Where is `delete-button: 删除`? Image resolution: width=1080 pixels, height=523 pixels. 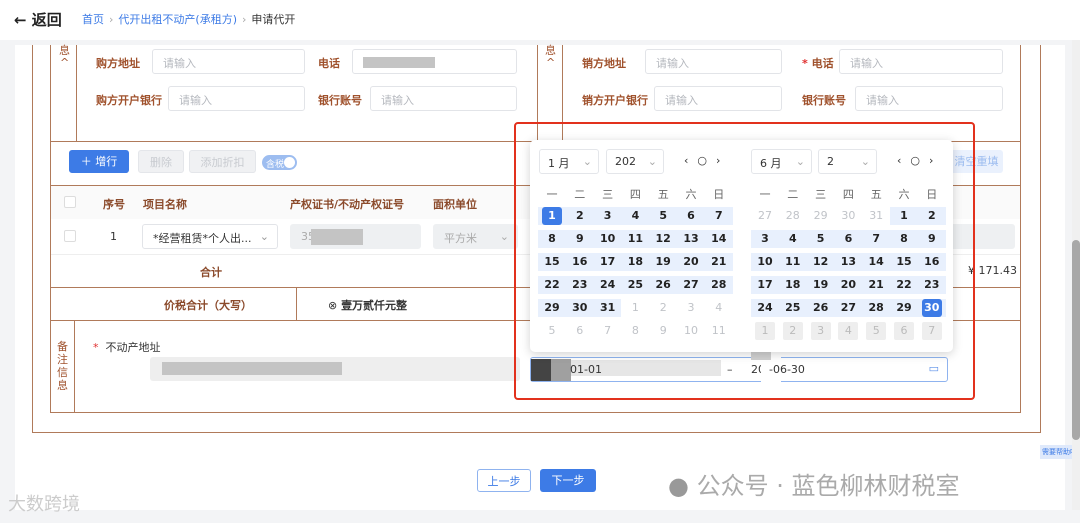
delete-button: 删除 is located at coordinates (161, 161).